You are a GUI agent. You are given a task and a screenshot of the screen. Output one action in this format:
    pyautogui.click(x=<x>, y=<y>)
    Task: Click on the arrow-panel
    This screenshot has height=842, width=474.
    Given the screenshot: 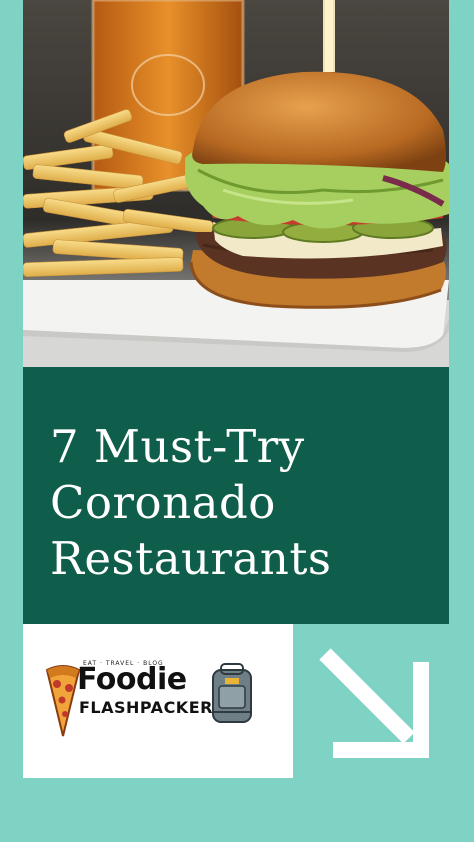 What is the action you would take?
    pyautogui.click(x=371, y=701)
    